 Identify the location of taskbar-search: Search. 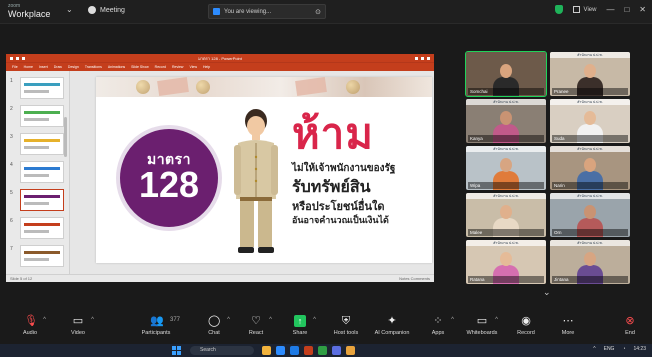
(222, 350).